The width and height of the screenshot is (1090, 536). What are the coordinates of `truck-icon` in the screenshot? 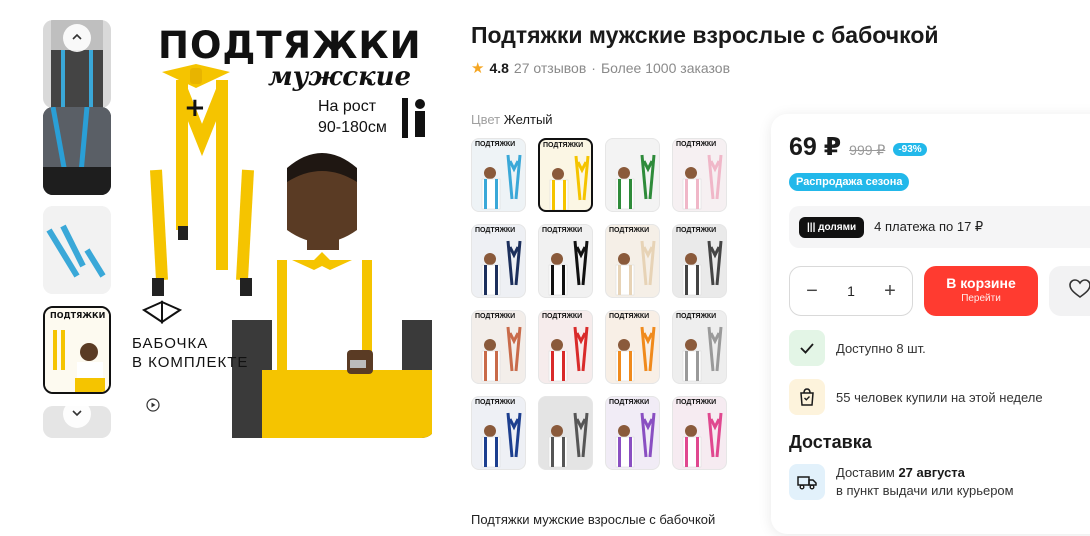 It's located at (807, 482).